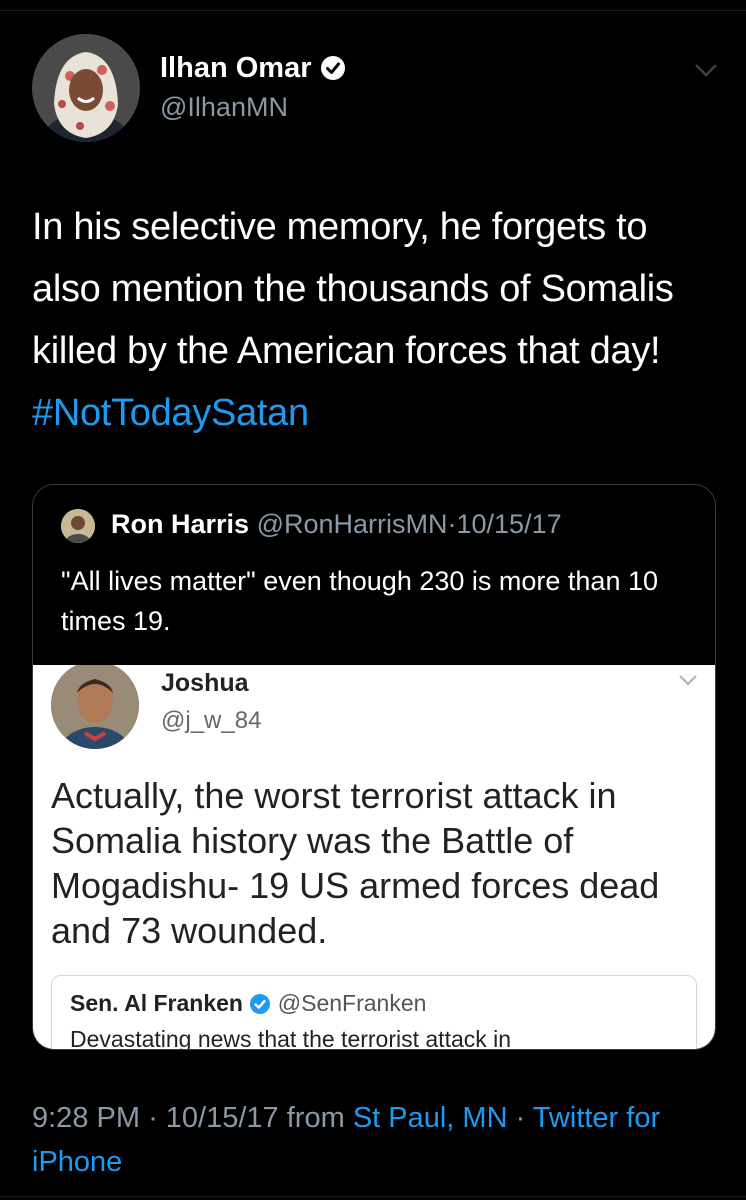 The width and height of the screenshot is (746, 1200). Describe the element at coordinates (430, 1118) in the screenshot. I see `location-link: St Paul, MN` at that location.